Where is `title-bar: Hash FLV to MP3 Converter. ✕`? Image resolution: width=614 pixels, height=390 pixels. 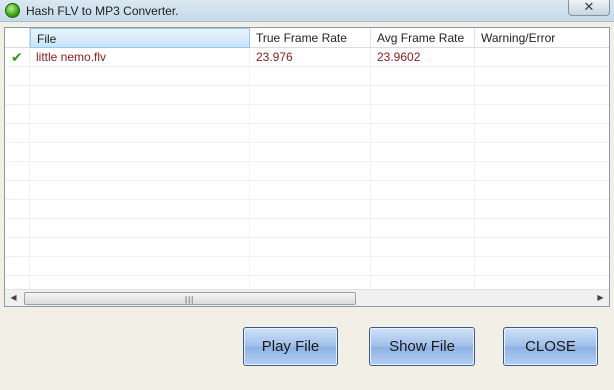 title-bar: Hash FLV to MP3 Converter. ✕ is located at coordinates (307, 11).